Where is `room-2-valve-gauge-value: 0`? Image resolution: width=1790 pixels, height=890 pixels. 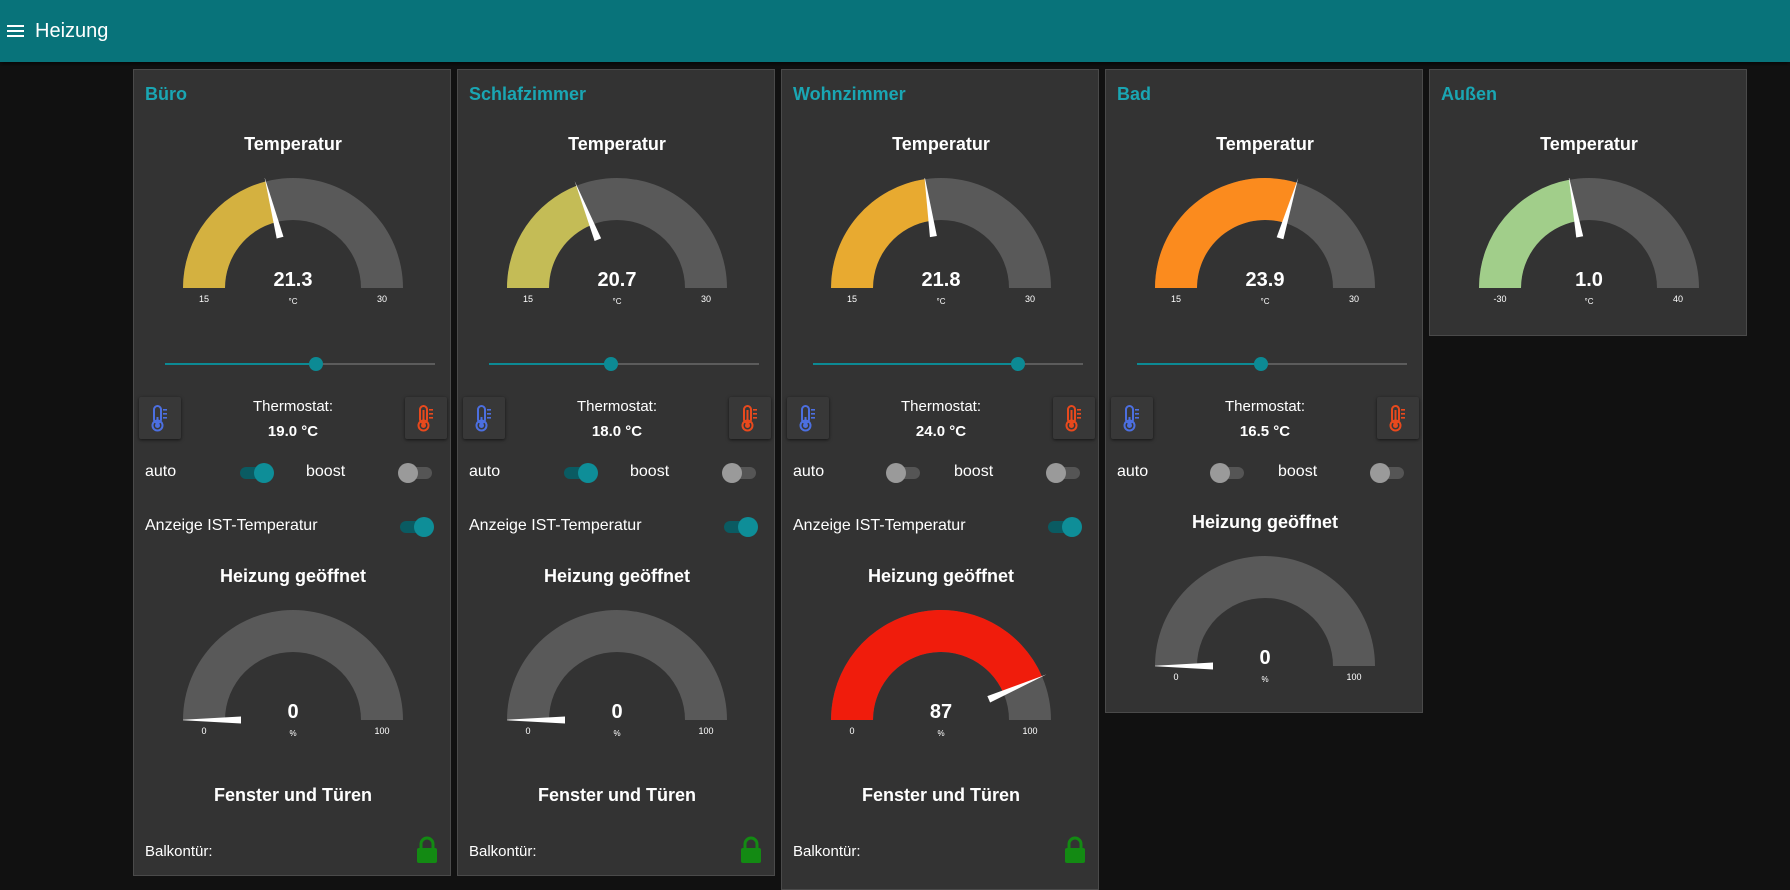 room-2-valve-gauge-value: 0 is located at coordinates (616, 712).